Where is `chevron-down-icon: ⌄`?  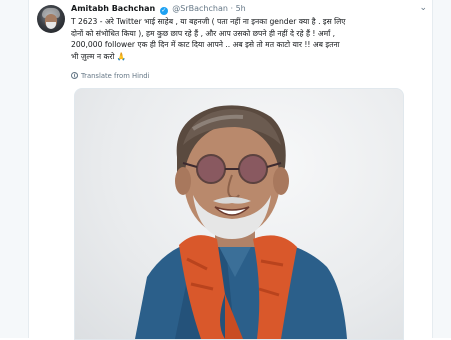 chevron-down-icon: ⌄ is located at coordinates (423, 8).